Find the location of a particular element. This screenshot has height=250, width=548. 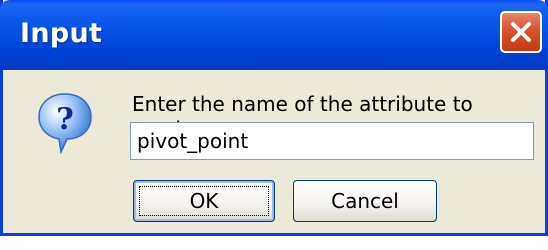

ok-button: OK is located at coordinates (204, 201).